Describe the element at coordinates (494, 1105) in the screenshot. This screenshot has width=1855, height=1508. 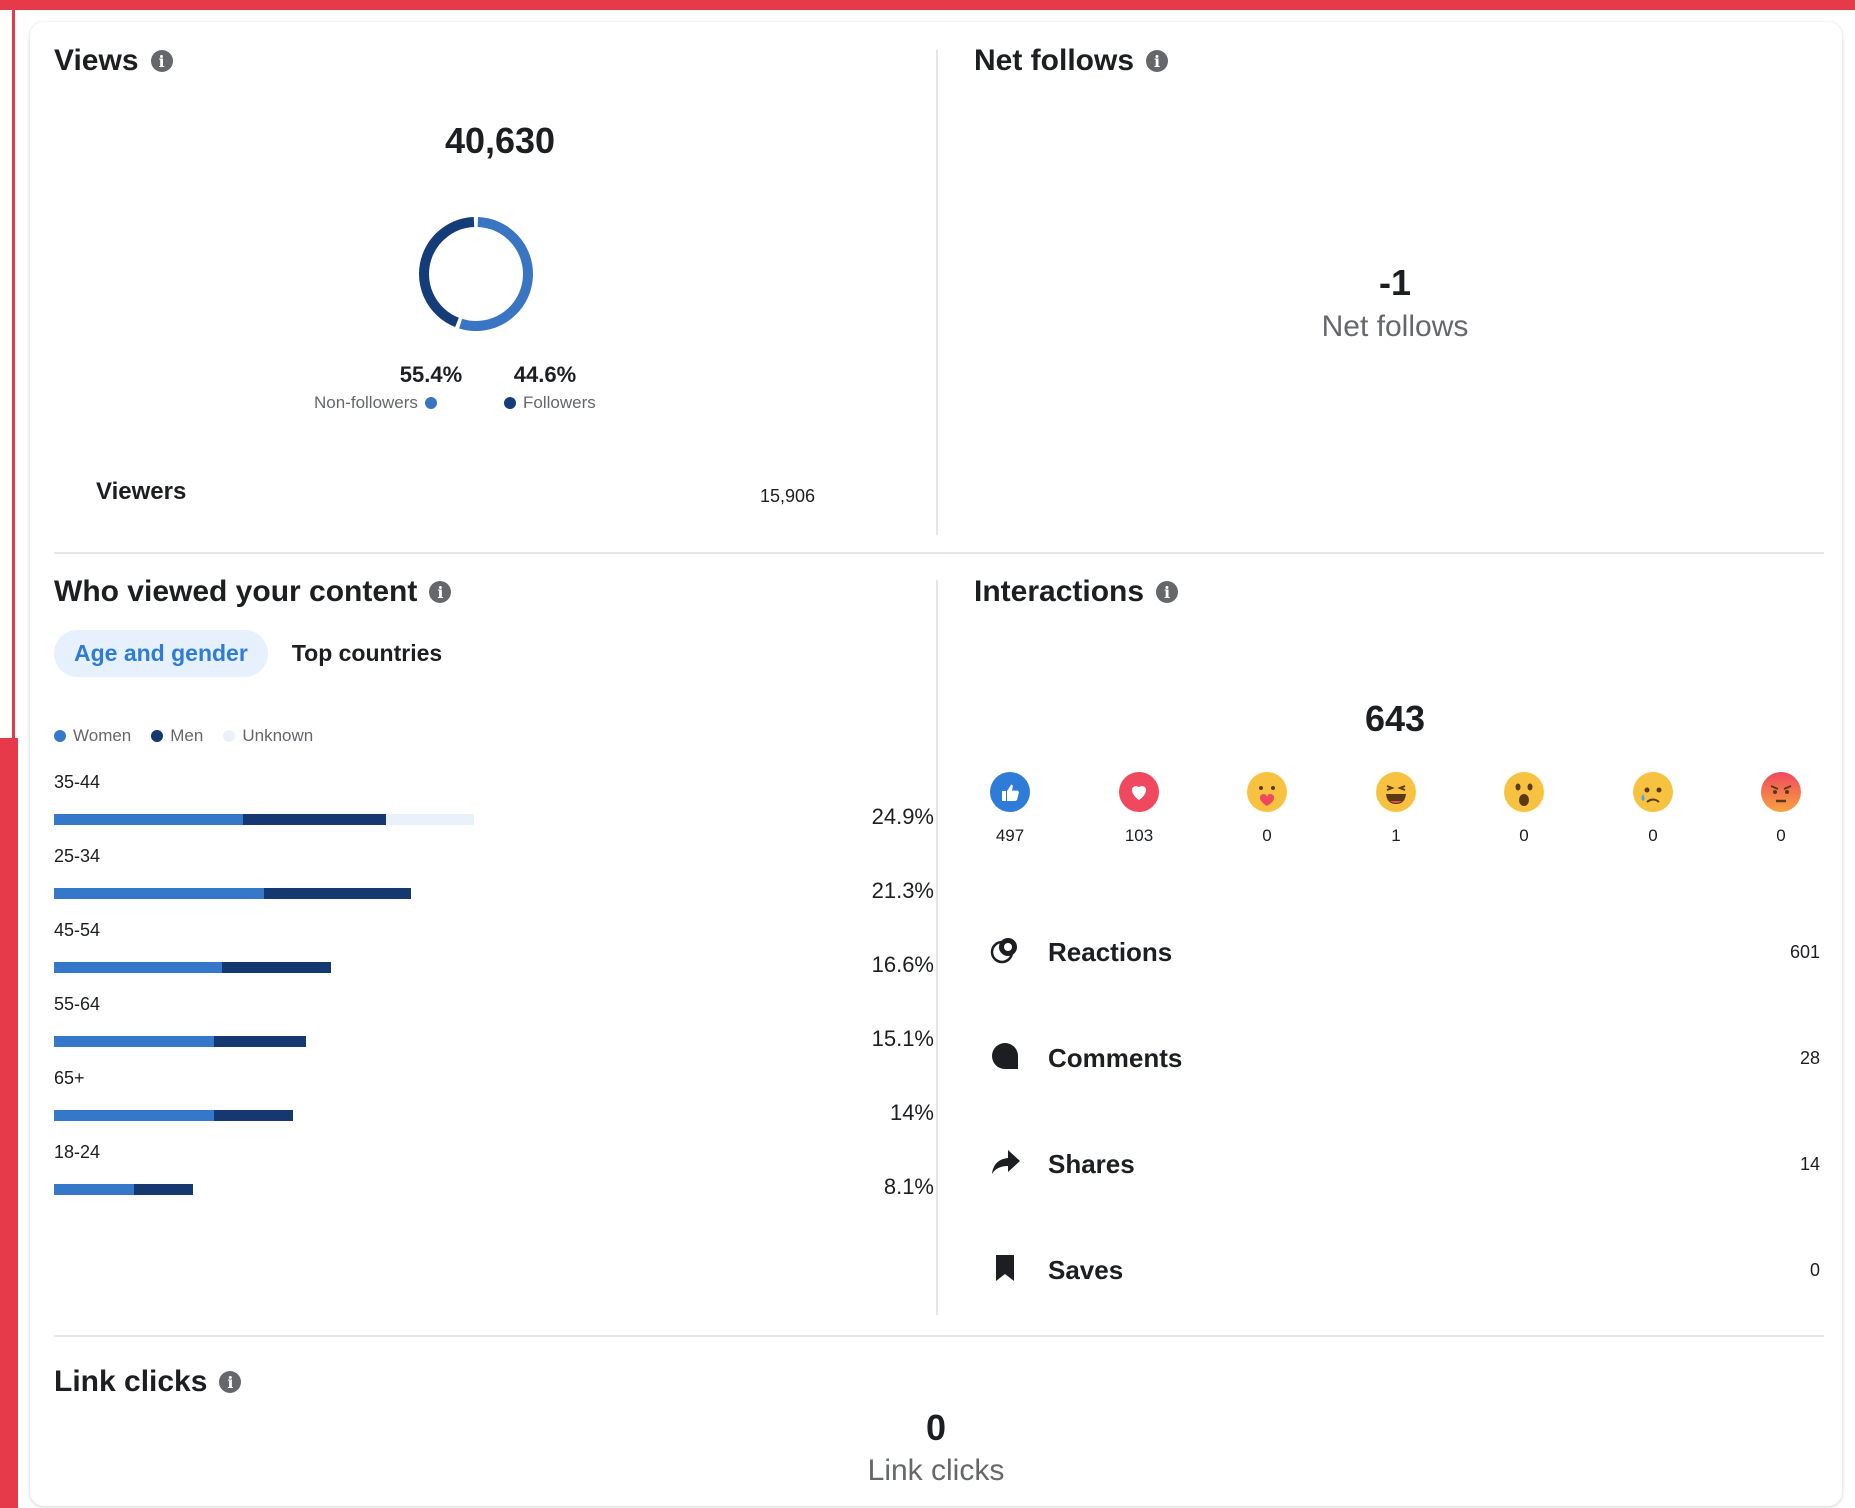
I see `age-row: 65+ 14%` at that location.